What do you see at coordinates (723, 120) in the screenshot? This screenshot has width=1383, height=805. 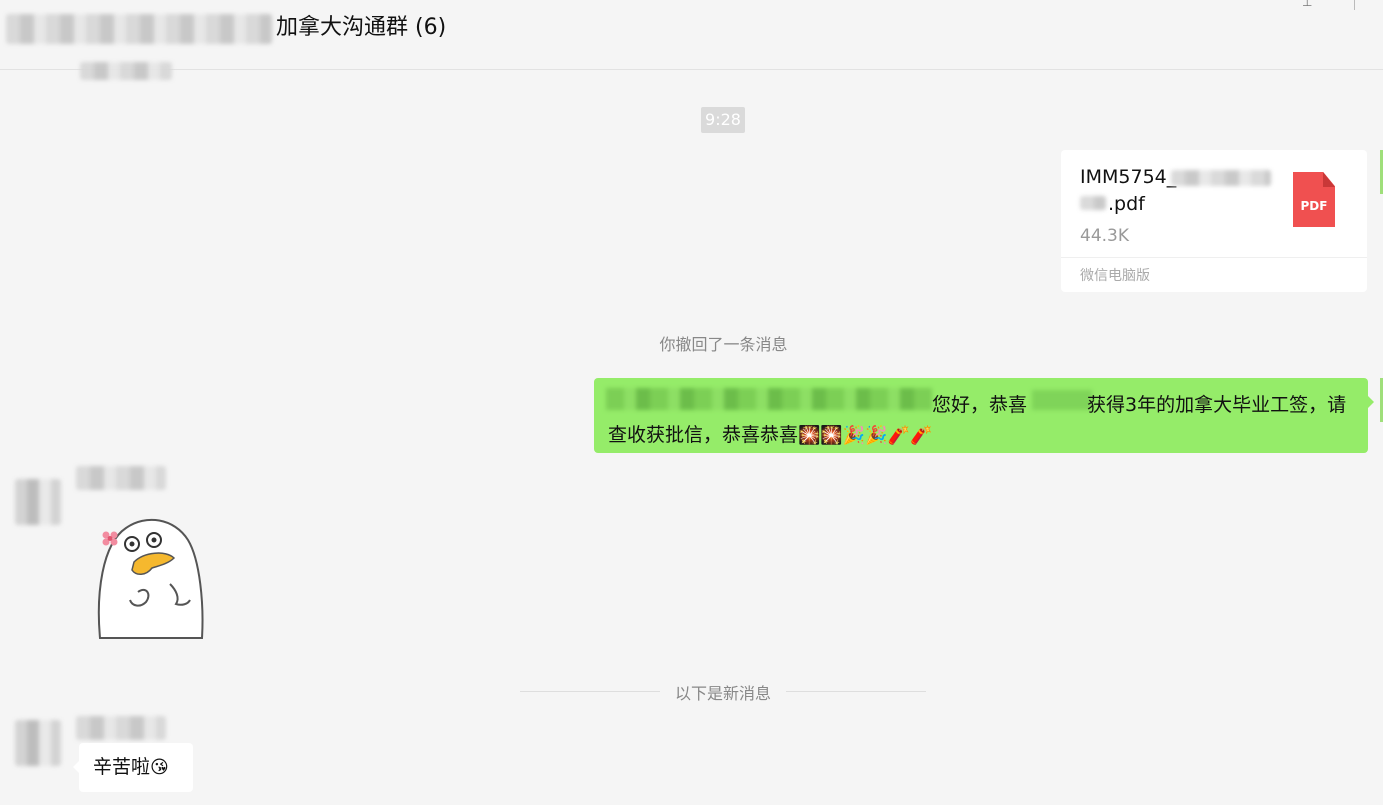 I see `message-timestamp: 9:28` at bounding box center [723, 120].